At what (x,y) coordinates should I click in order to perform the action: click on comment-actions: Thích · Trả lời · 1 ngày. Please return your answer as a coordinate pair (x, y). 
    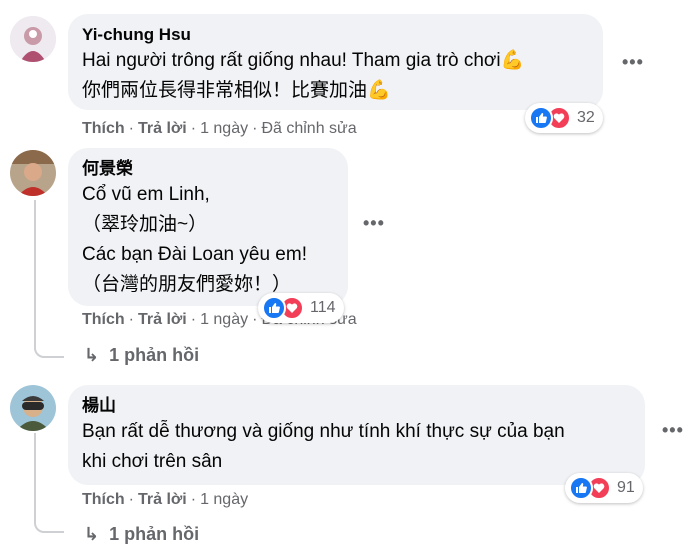
    Looking at the image, I should click on (165, 499).